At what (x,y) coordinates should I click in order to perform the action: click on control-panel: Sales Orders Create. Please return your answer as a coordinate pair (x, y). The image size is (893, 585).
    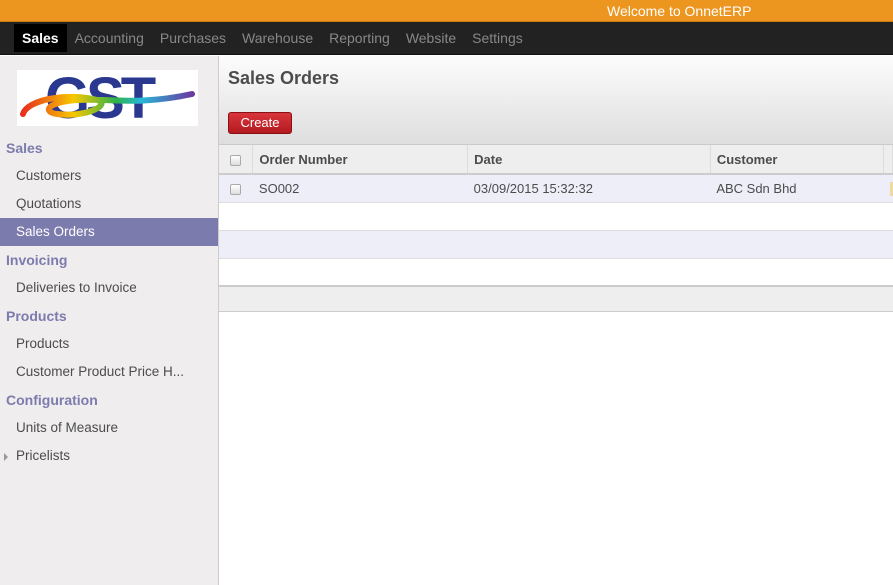
    Looking at the image, I should click on (556, 100).